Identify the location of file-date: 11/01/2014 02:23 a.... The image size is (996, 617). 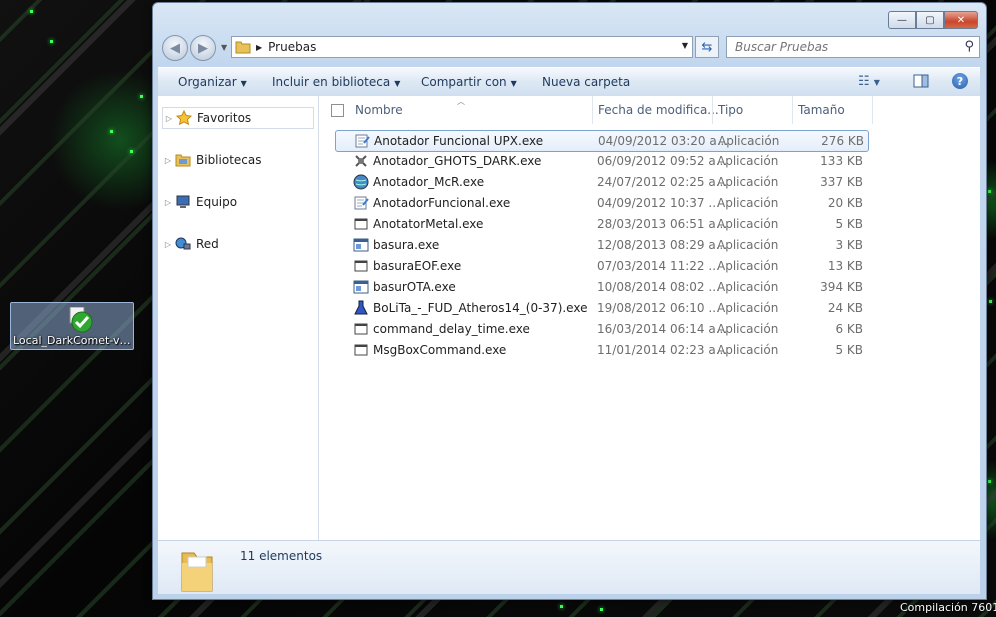
(662, 350).